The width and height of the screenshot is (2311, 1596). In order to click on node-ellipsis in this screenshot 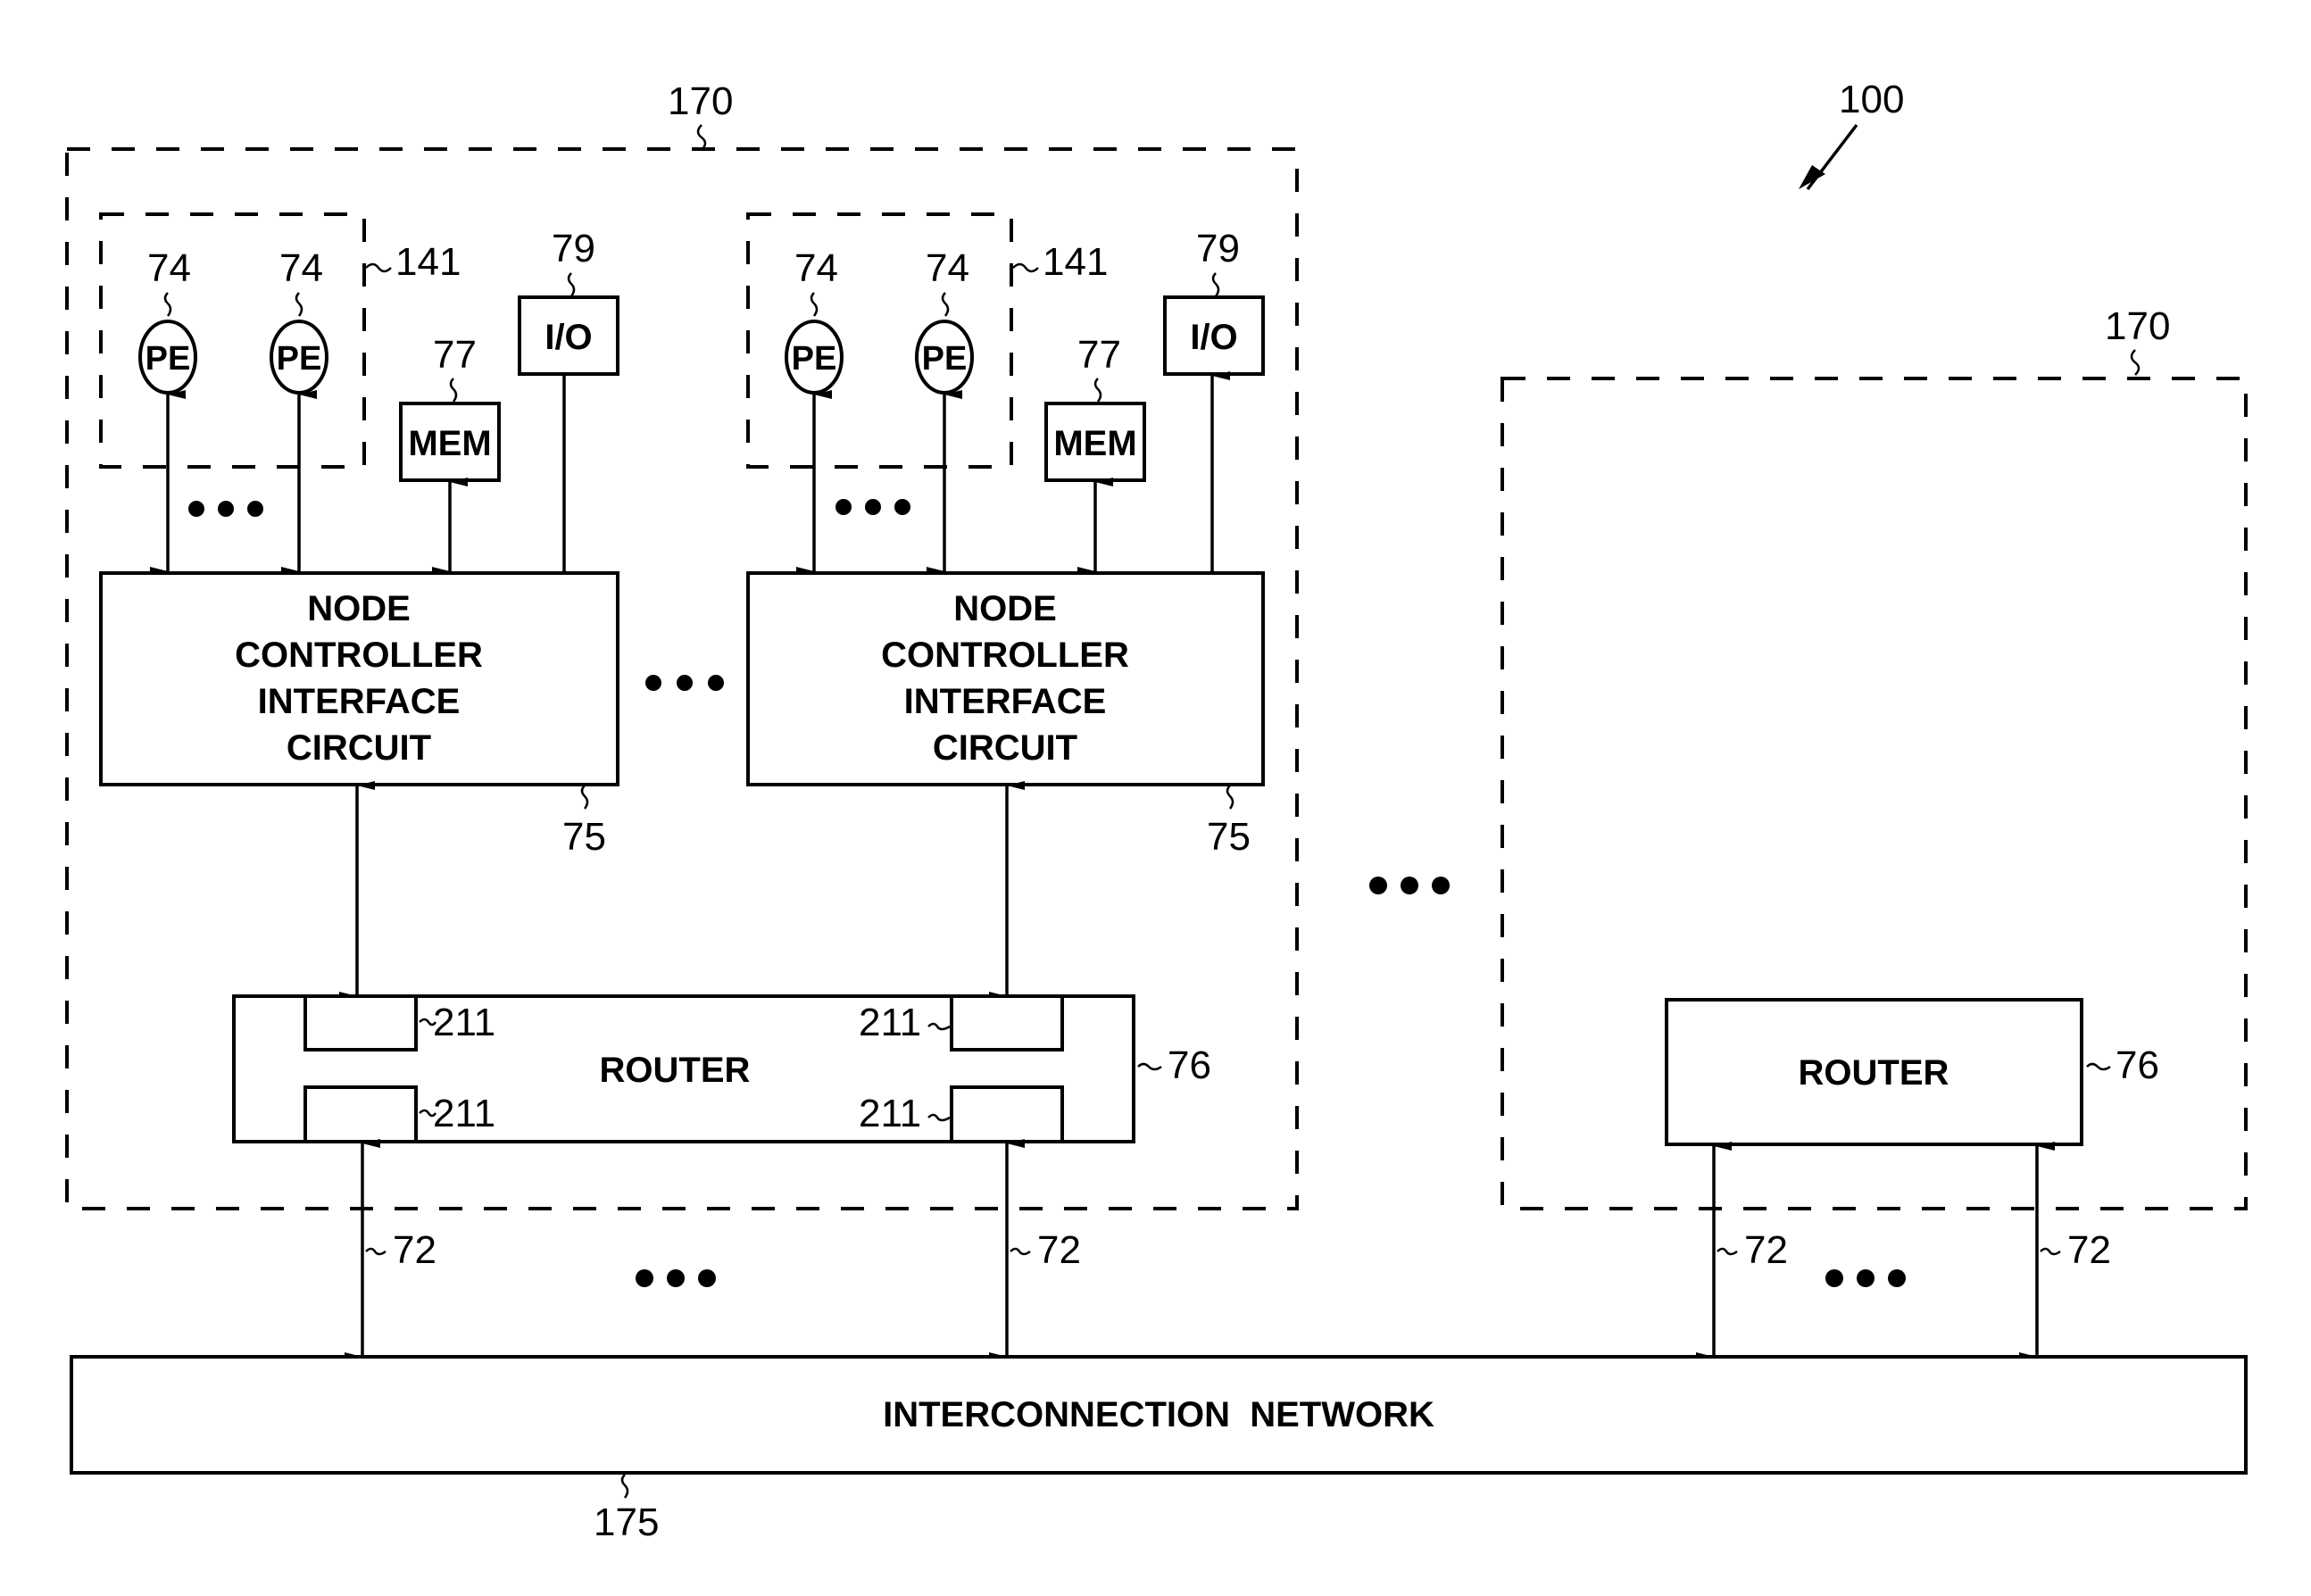, I will do `click(684, 683)`.